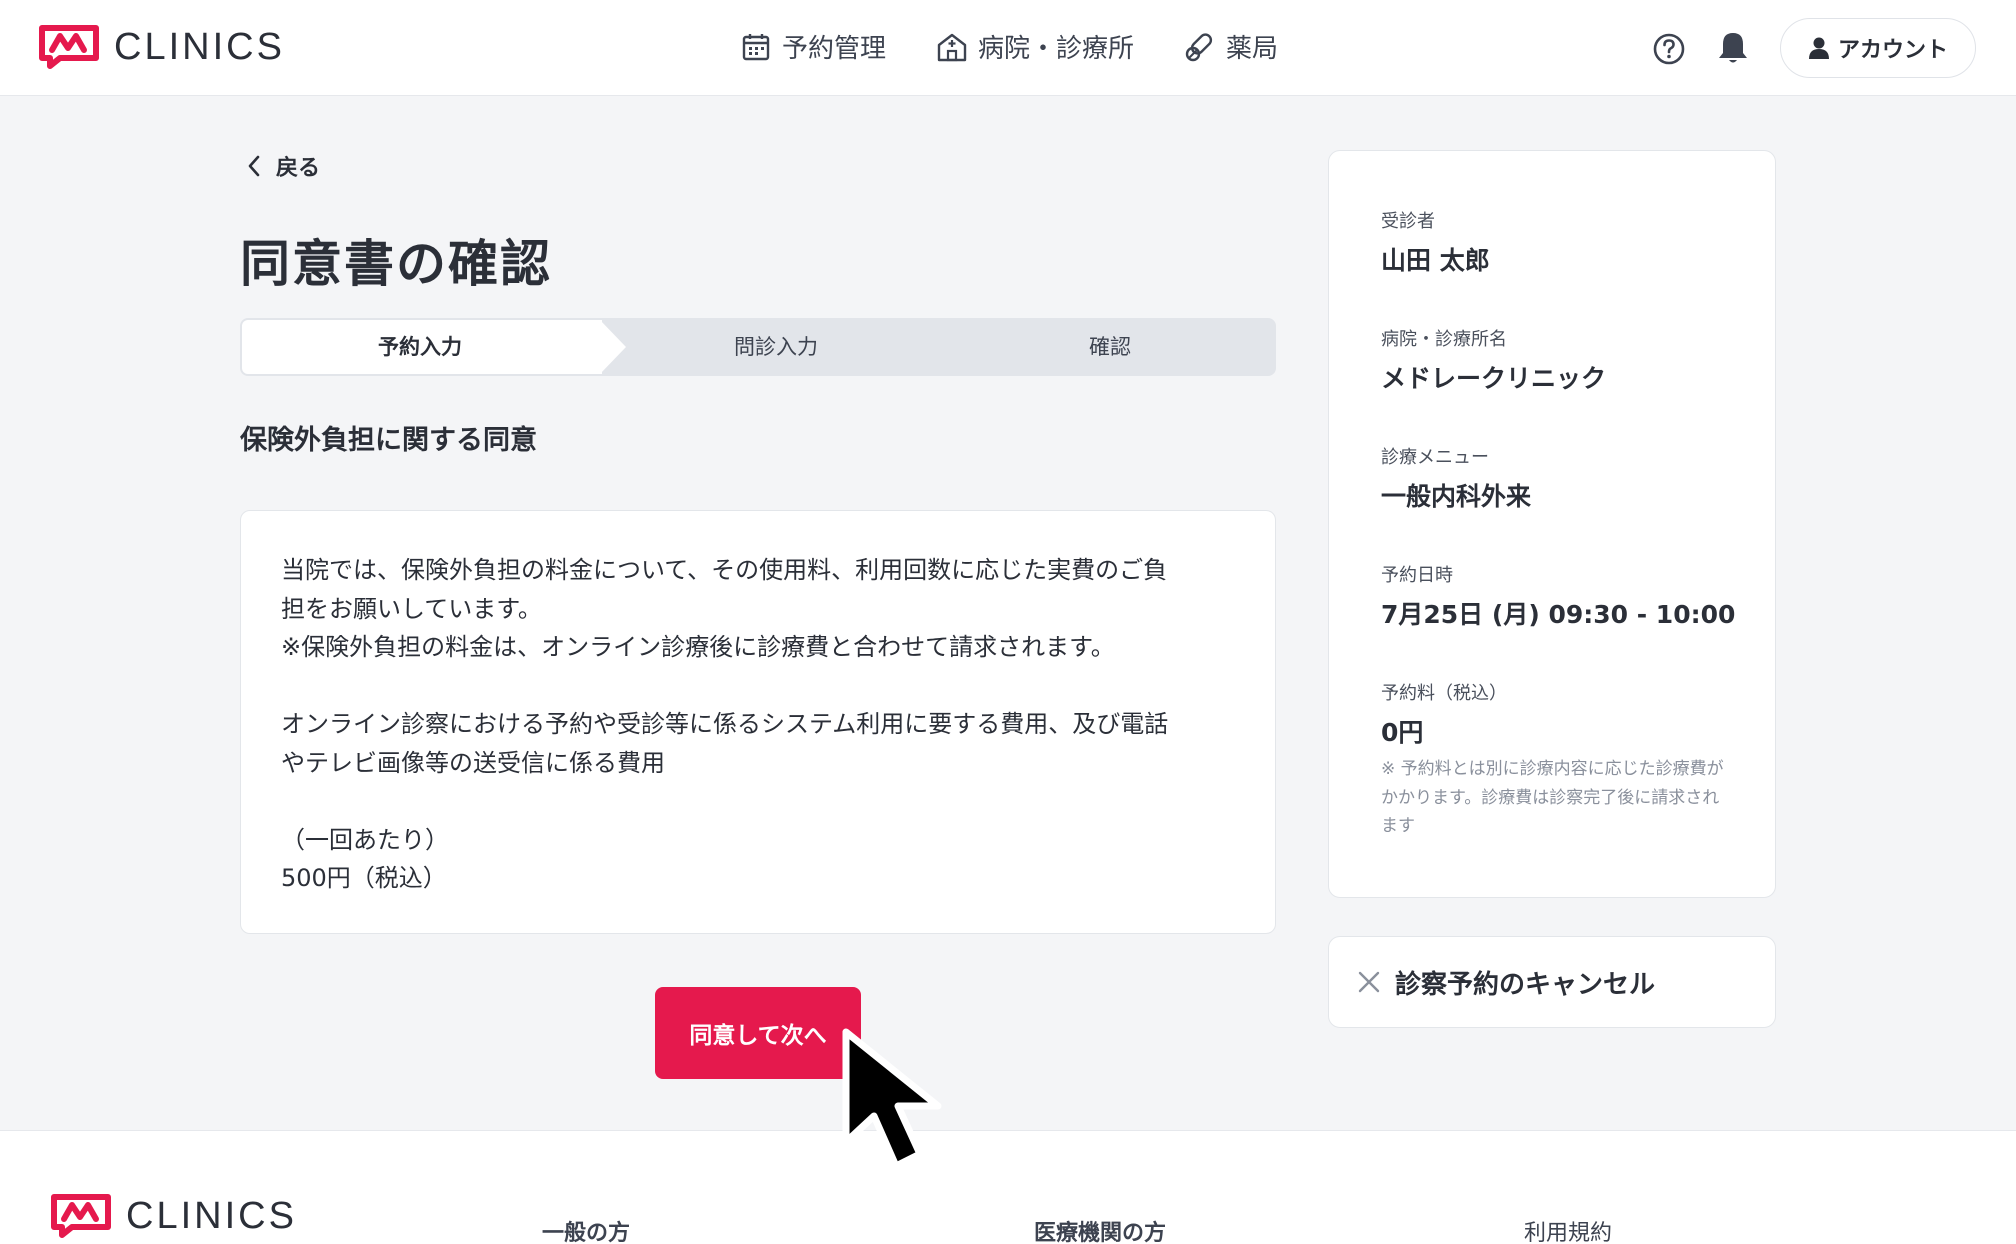 This screenshot has height=1244, width=2016. I want to click on back-link: 戻る, so click(283, 166).